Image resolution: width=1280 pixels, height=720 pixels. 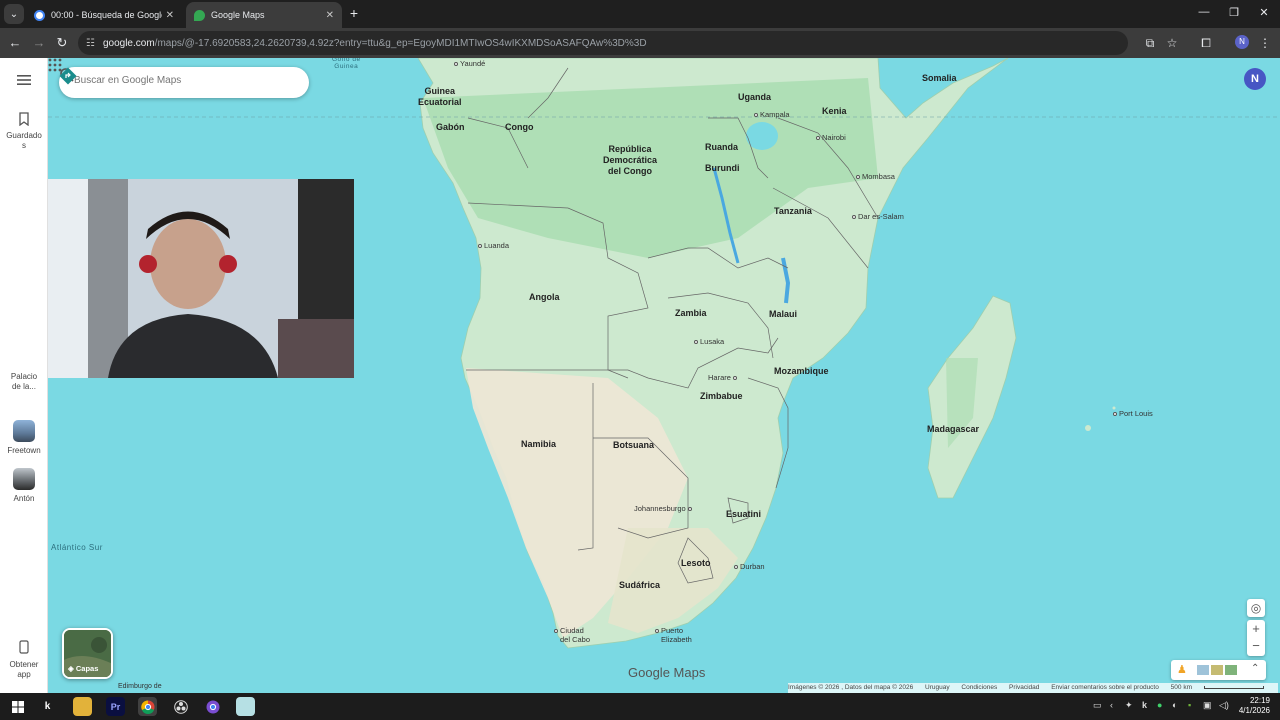 What do you see at coordinates (469, 63) in the screenshot?
I see `city-label: Yaundé` at bounding box center [469, 63].